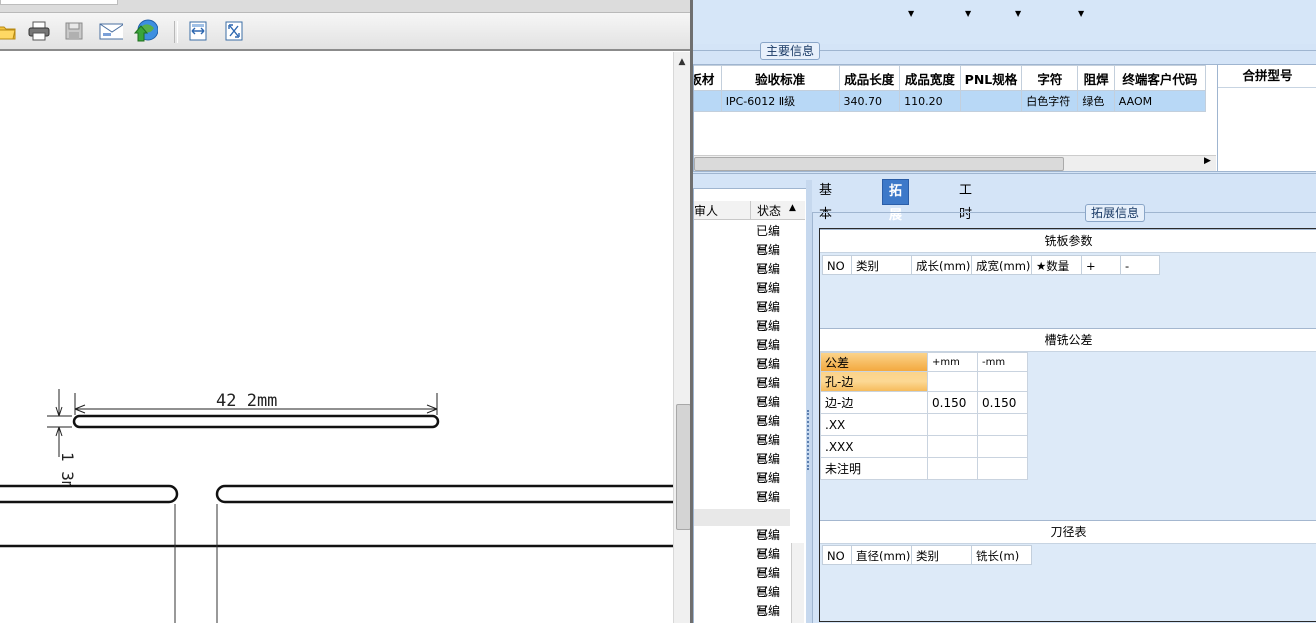  Describe the element at coordinates (1001, 265) in the screenshot. I see `col-width: 成宽(mm)` at that location.